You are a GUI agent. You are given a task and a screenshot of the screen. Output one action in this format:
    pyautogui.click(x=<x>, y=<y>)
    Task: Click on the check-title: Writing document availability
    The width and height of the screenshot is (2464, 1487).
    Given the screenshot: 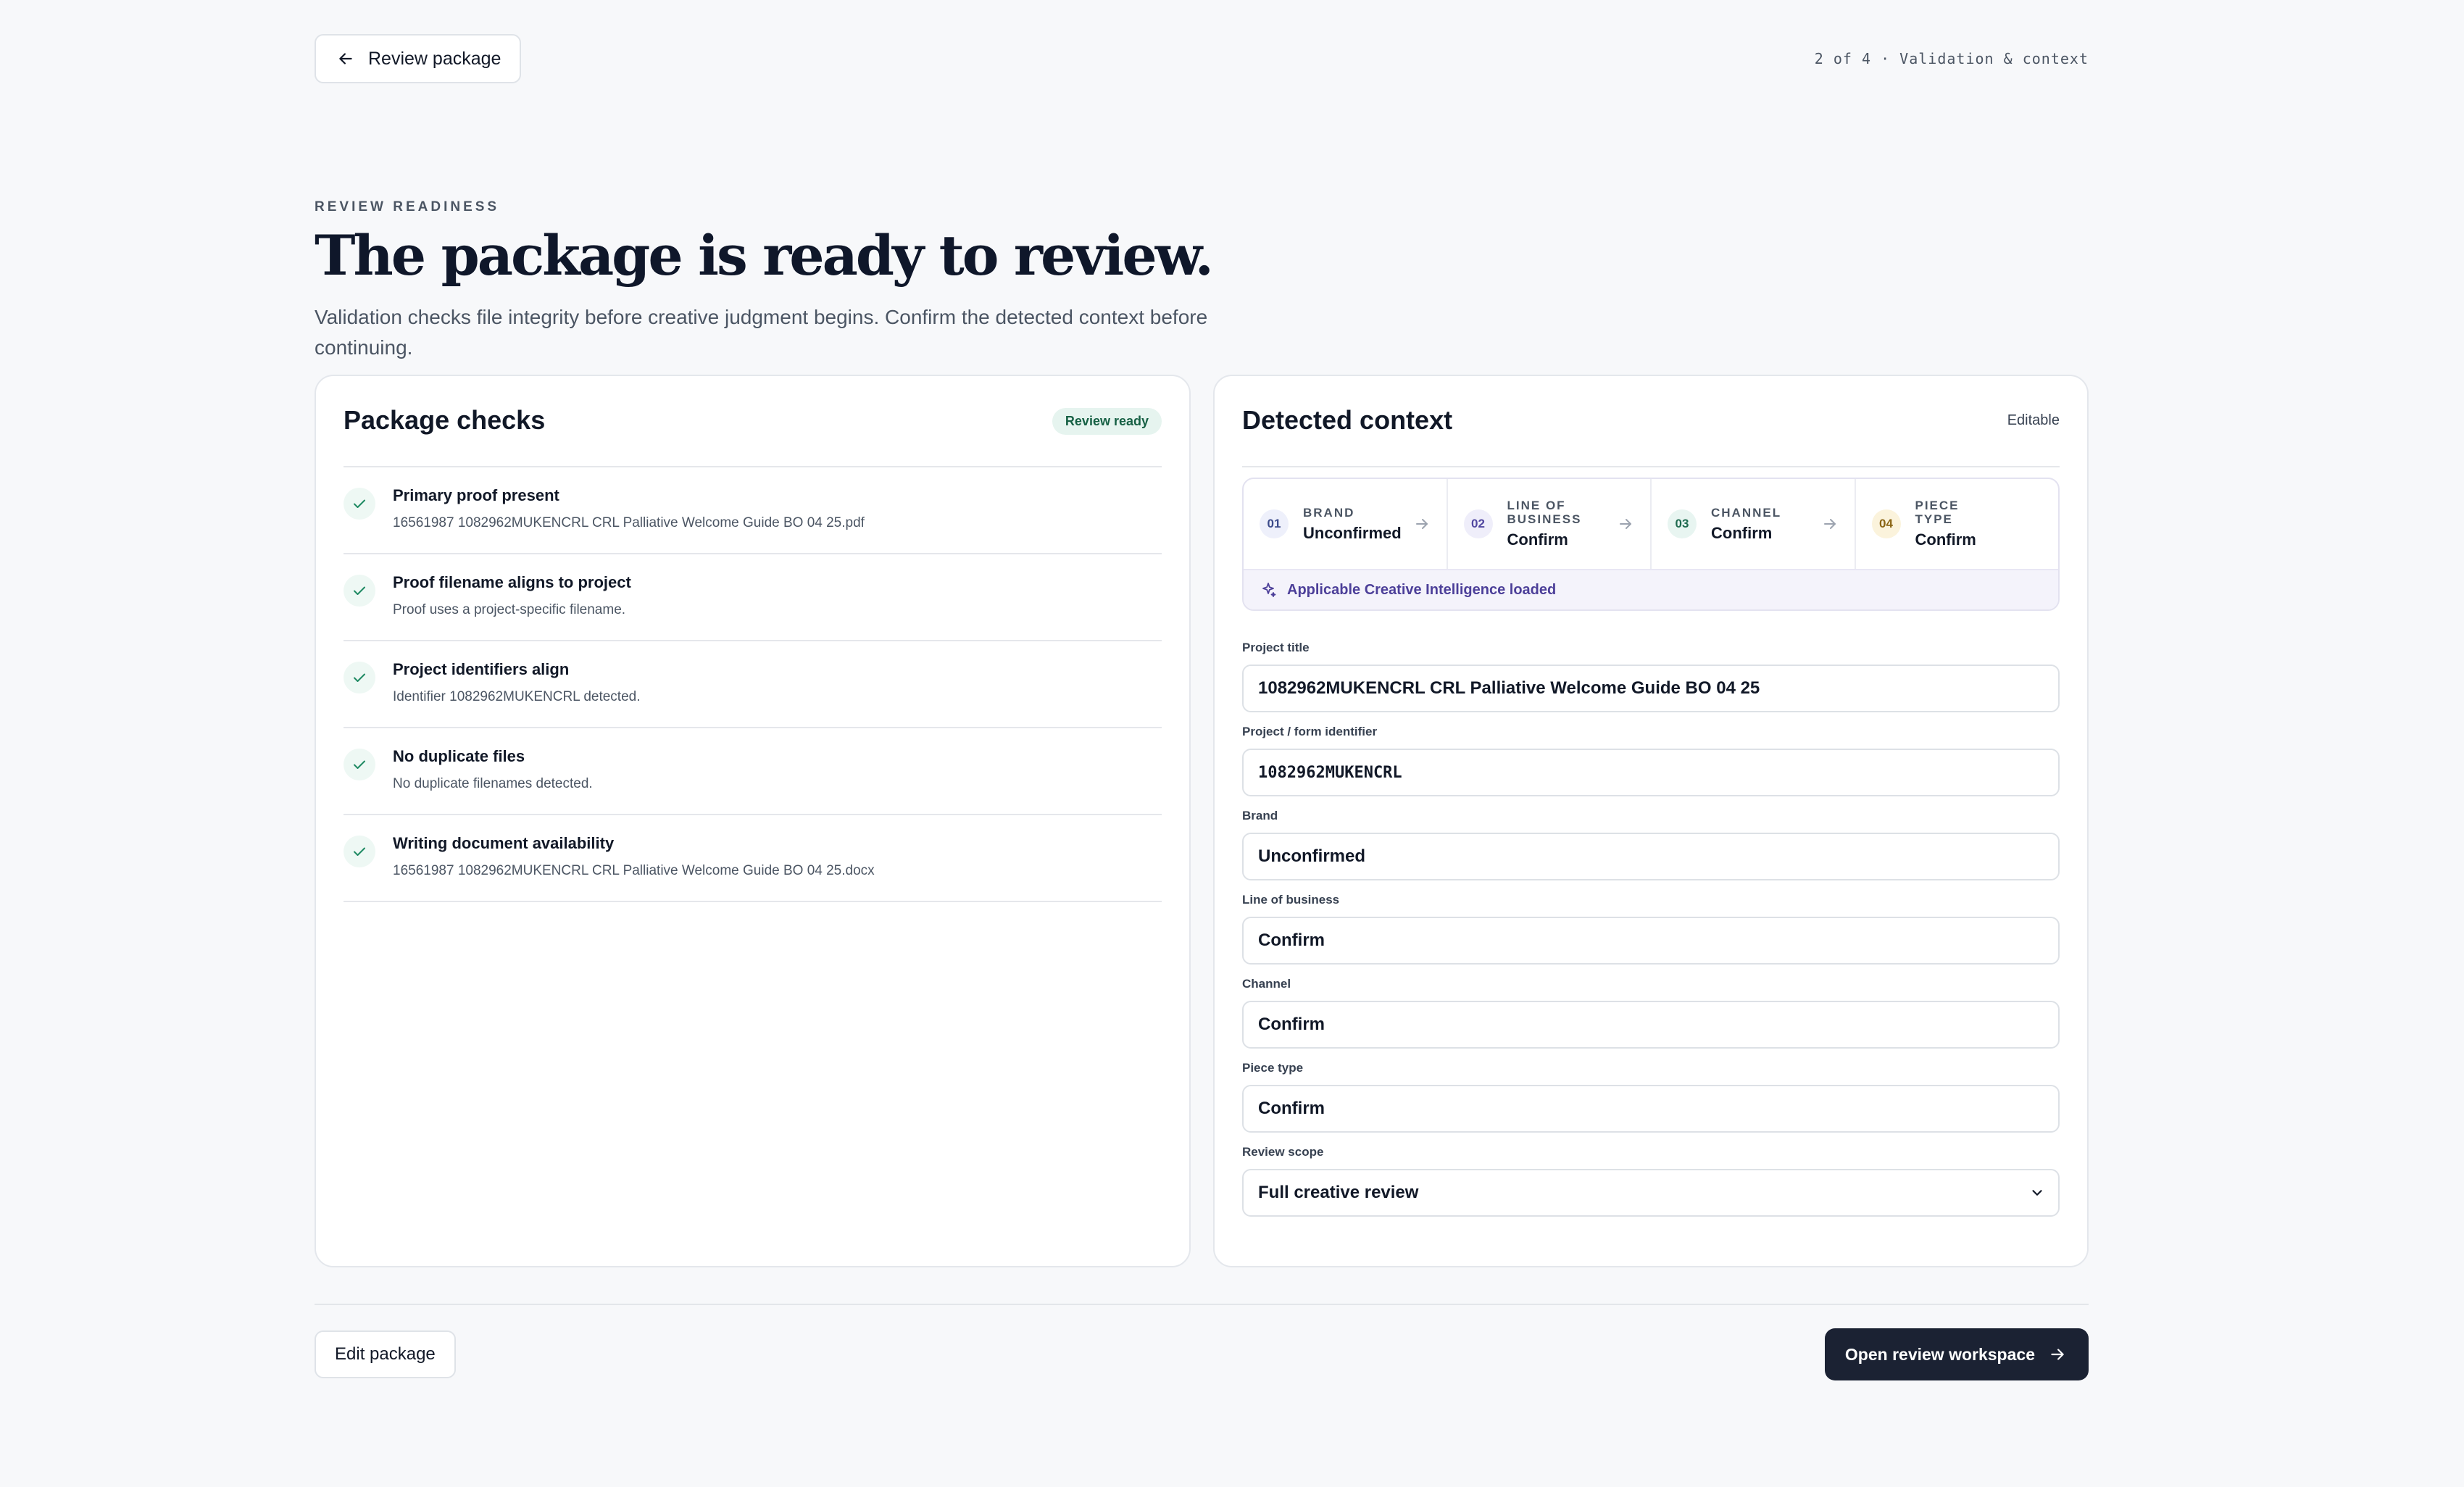 What is the action you would take?
    pyautogui.click(x=504, y=843)
    